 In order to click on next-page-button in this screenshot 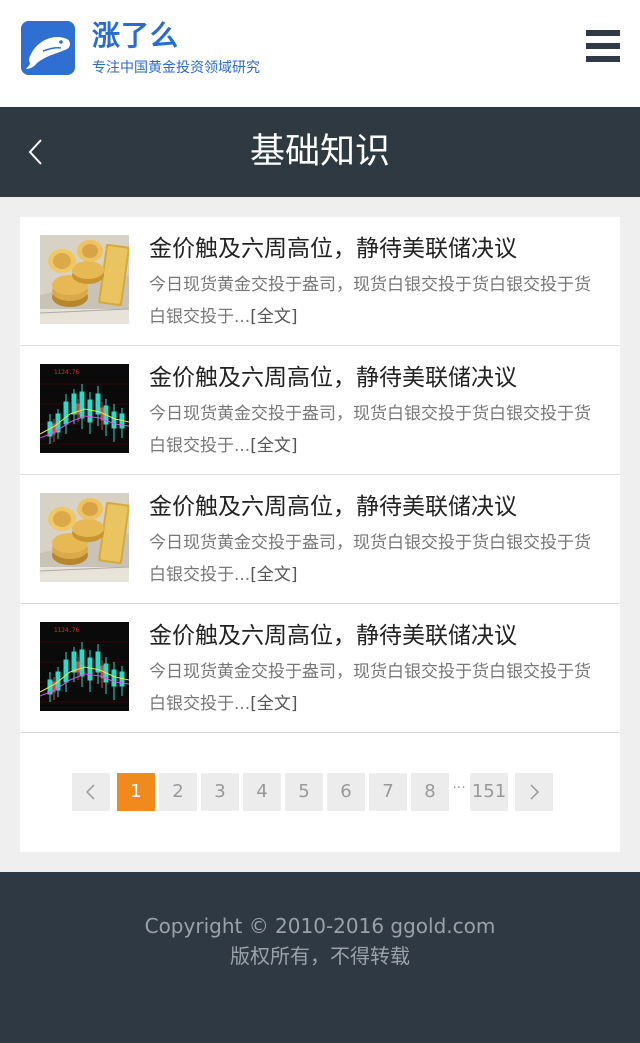, I will do `click(534, 792)`.